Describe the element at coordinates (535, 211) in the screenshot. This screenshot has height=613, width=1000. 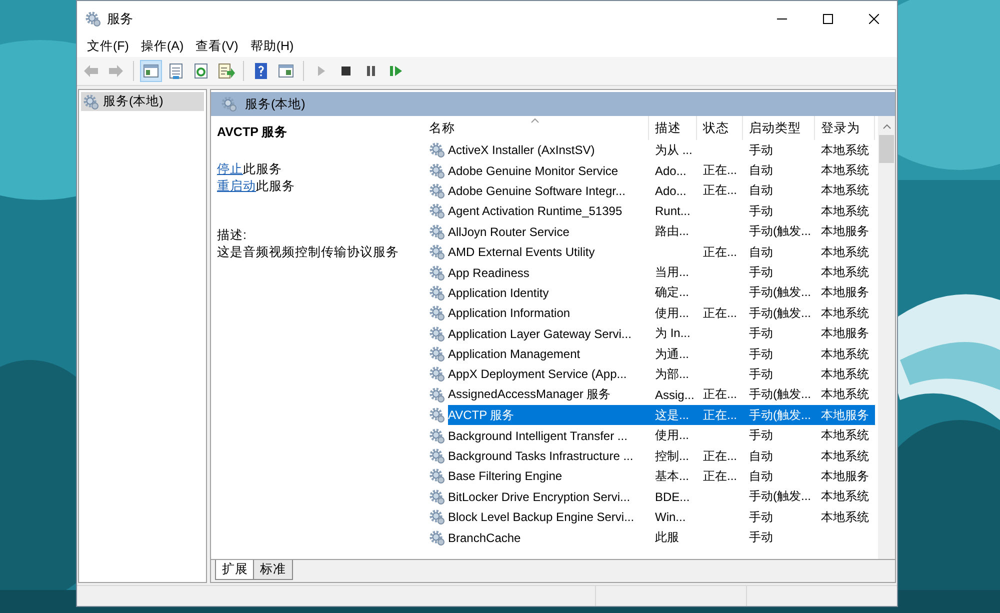
I see `service-name: Agent Activation Runtime_51395` at that location.